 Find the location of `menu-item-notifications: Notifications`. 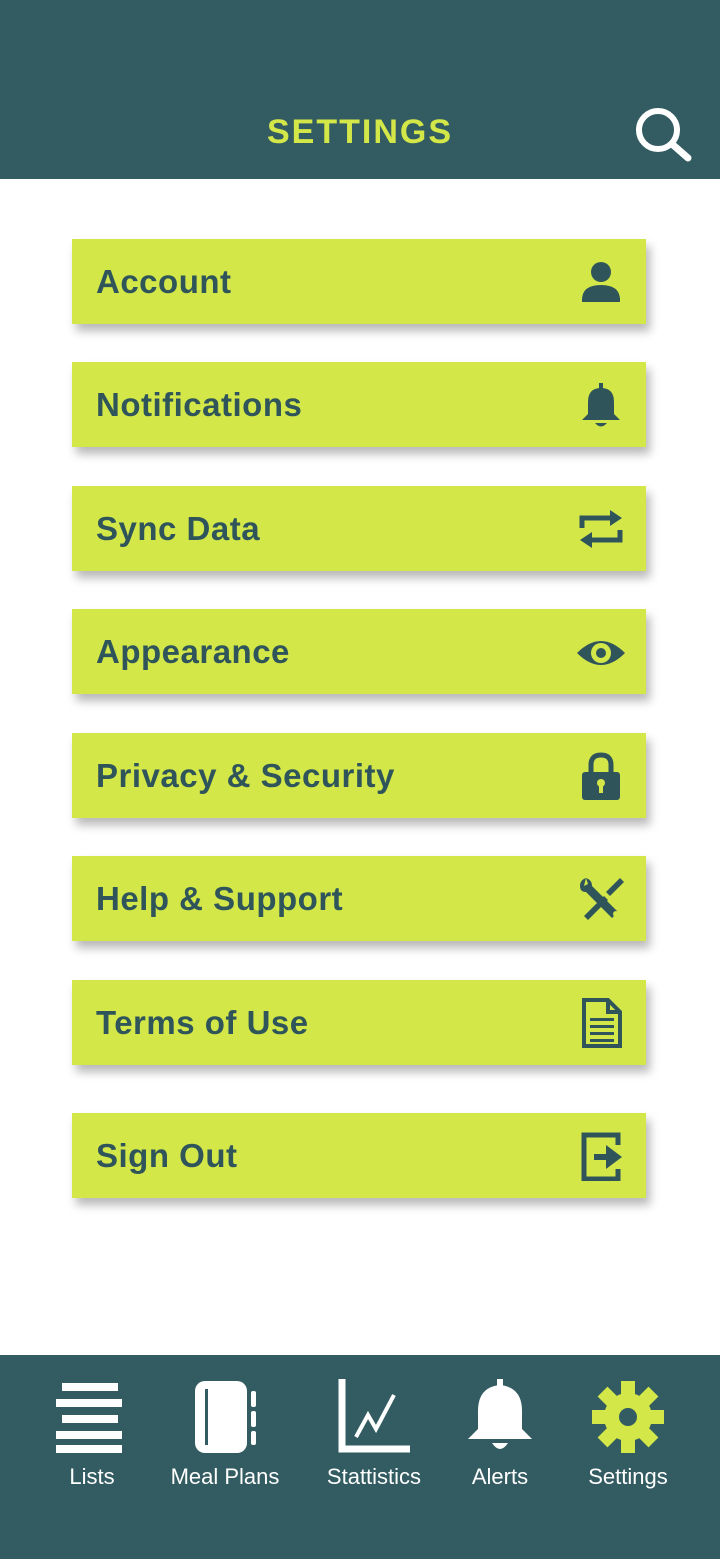

menu-item-notifications: Notifications is located at coordinates (359, 404).